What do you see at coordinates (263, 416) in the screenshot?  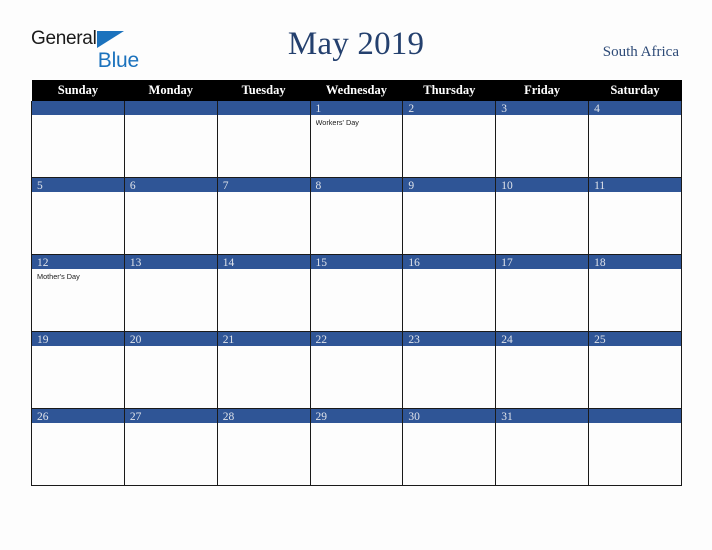 I see `day-number-bar: 28` at bounding box center [263, 416].